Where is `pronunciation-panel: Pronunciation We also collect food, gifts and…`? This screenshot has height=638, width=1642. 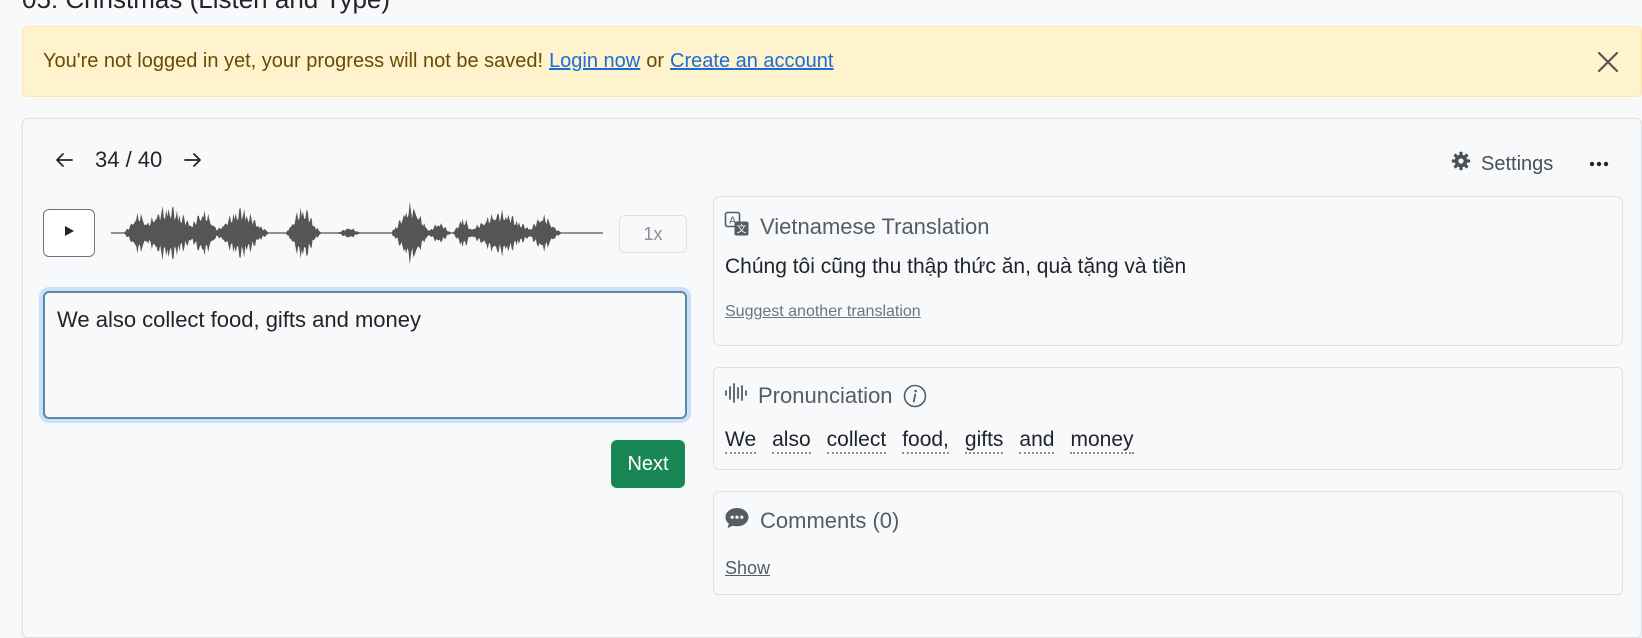
pronunciation-panel: Pronunciation We also collect food, gifts and… is located at coordinates (1168, 418).